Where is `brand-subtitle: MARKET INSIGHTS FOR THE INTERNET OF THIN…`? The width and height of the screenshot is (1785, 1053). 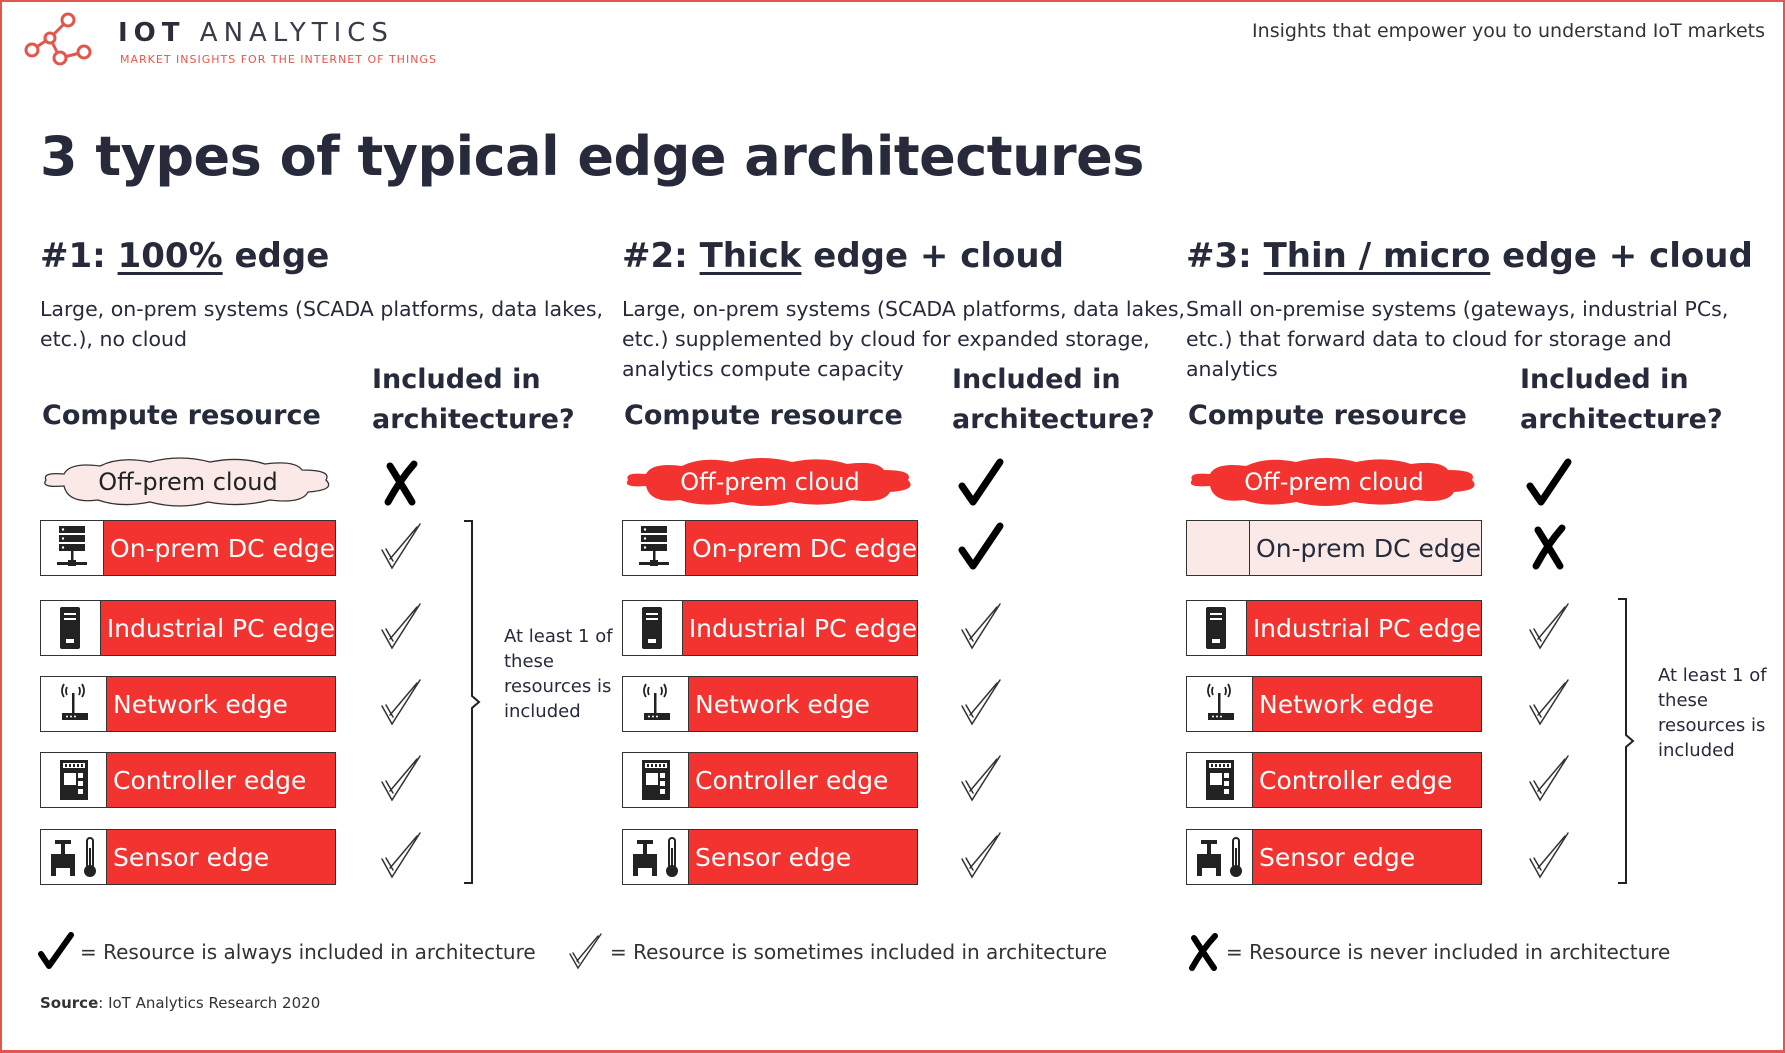 brand-subtitle: MARKET INSIGHTS FOR THE INTERNET OF THIN… is located at coordinates (278, 59).